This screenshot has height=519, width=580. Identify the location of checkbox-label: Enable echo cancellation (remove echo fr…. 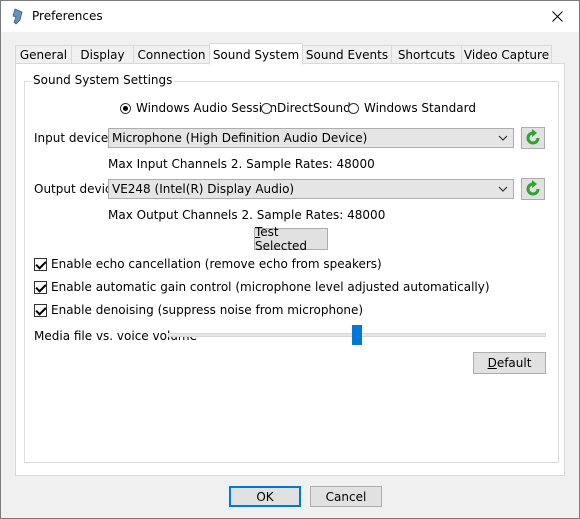
(216, 264).